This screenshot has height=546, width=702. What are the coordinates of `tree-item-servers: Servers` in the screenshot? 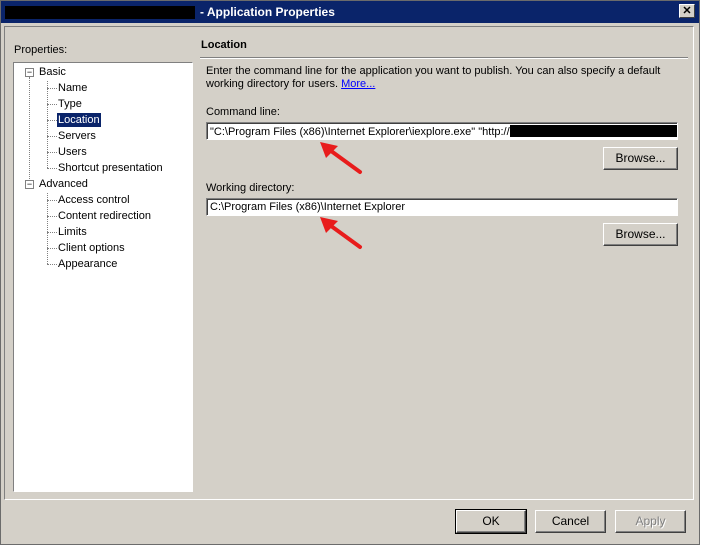 It's located at (77, 136).